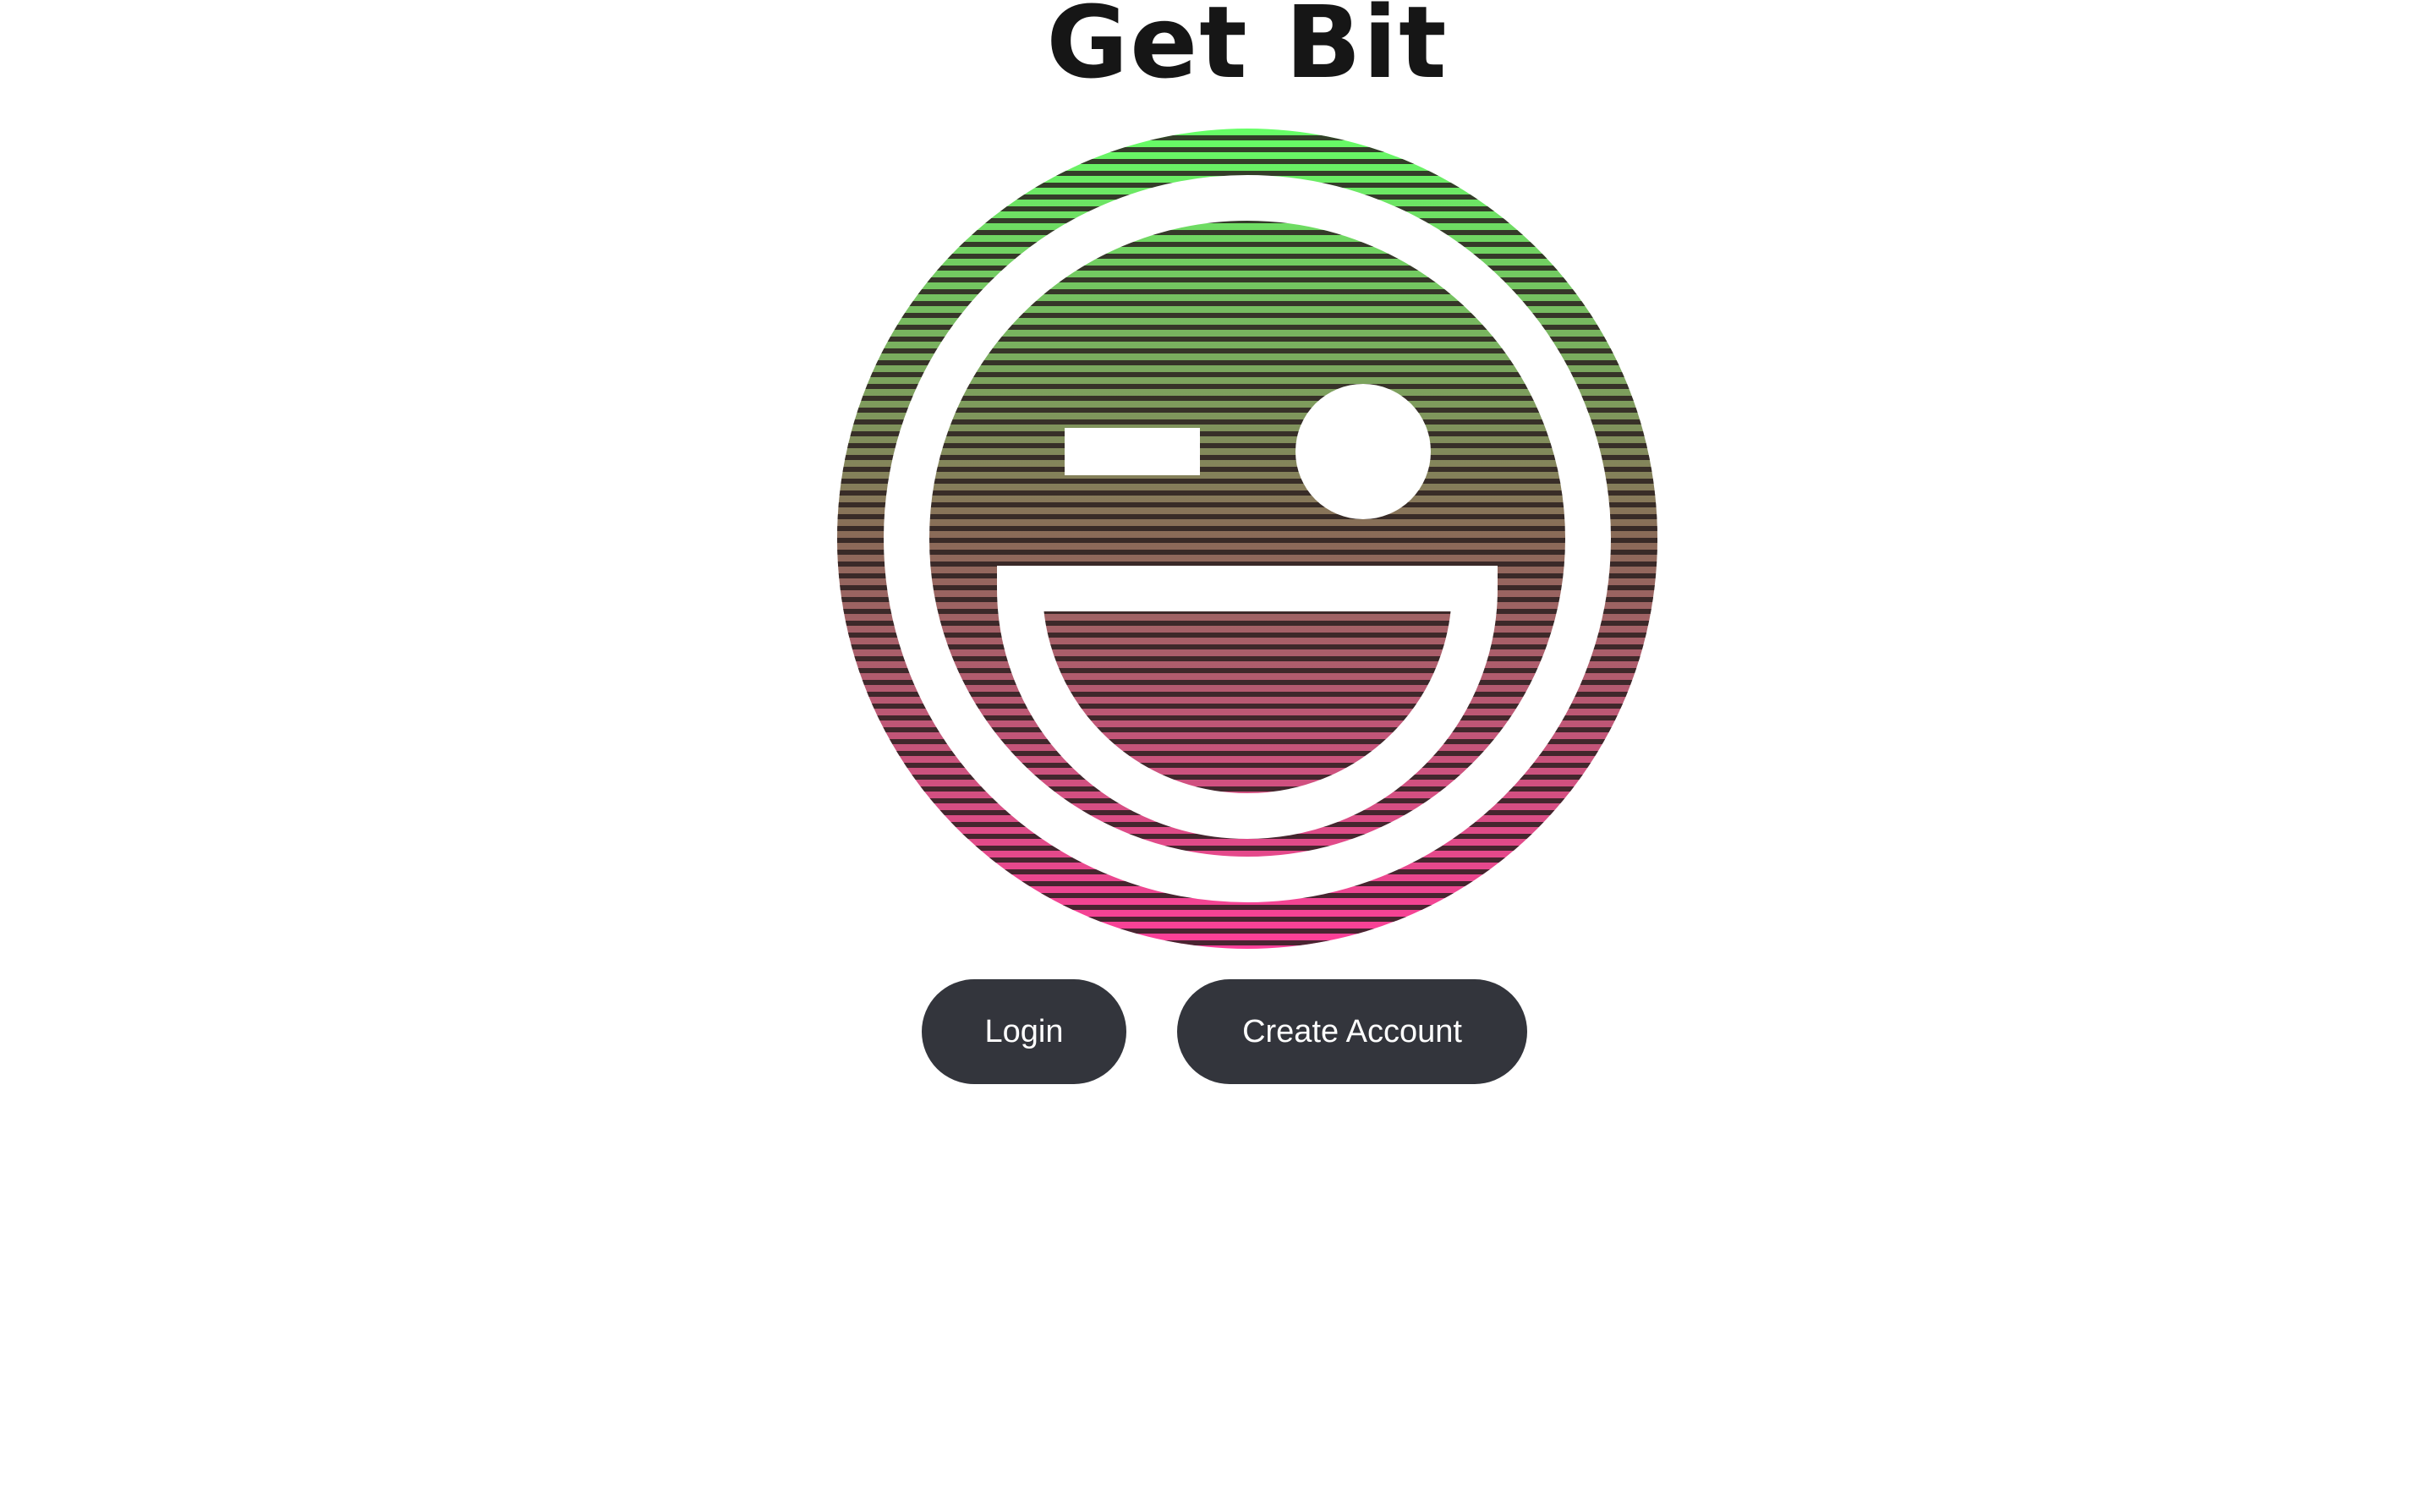 This screenshot has height=1512, width=2432. Describe the element at coordinates (1352, 1031) in the screenshot. I see `create-account-button: Create Account` at that location.